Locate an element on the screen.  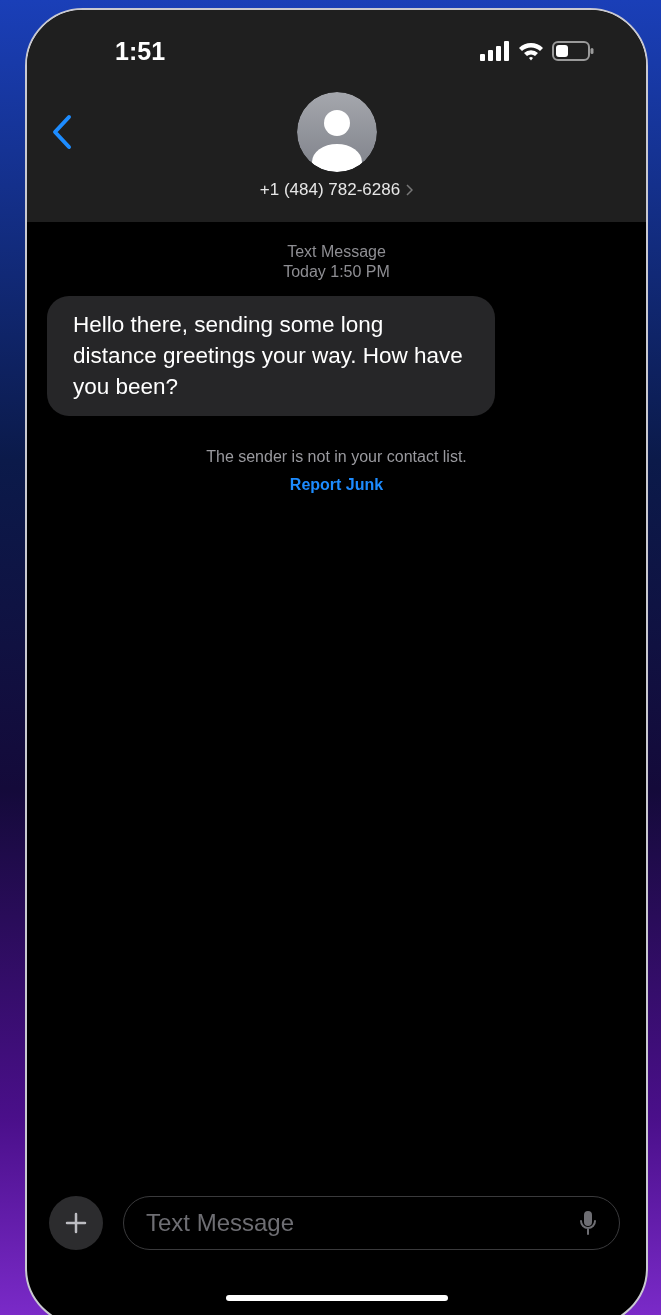
report-junk-link: Report Junk is located at coordinates (336, 485).